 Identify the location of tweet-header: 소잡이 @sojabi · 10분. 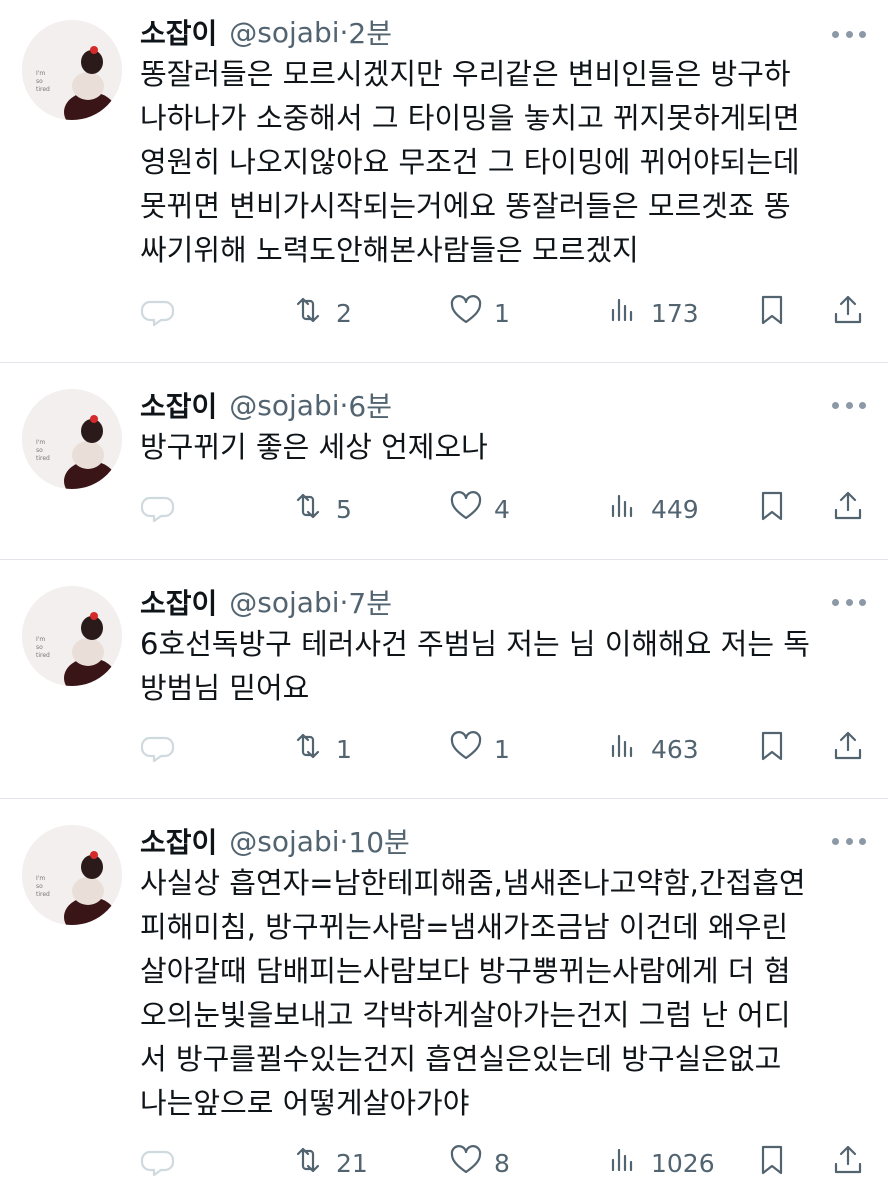
(275, 841).